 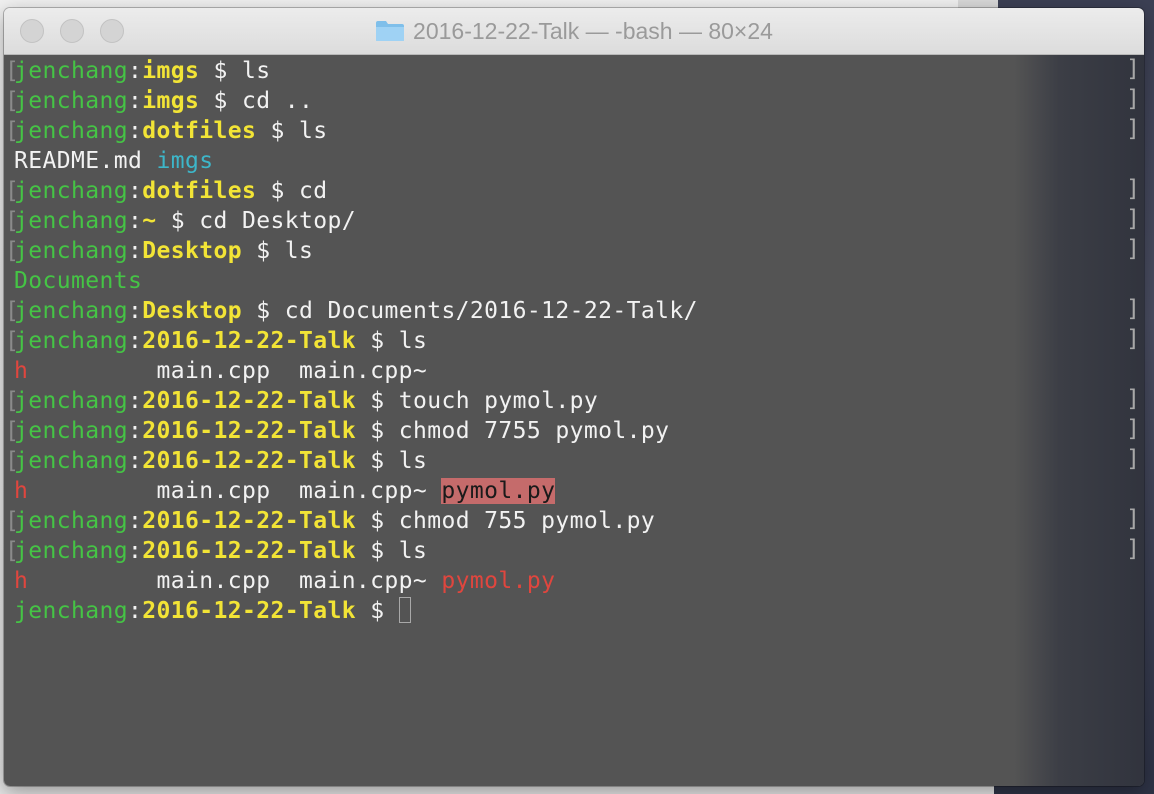 What do you see at coordinates (199, 131) in the screenshot?
I see `prompt-directory: dotfiles` at bounding box center [199, 131].